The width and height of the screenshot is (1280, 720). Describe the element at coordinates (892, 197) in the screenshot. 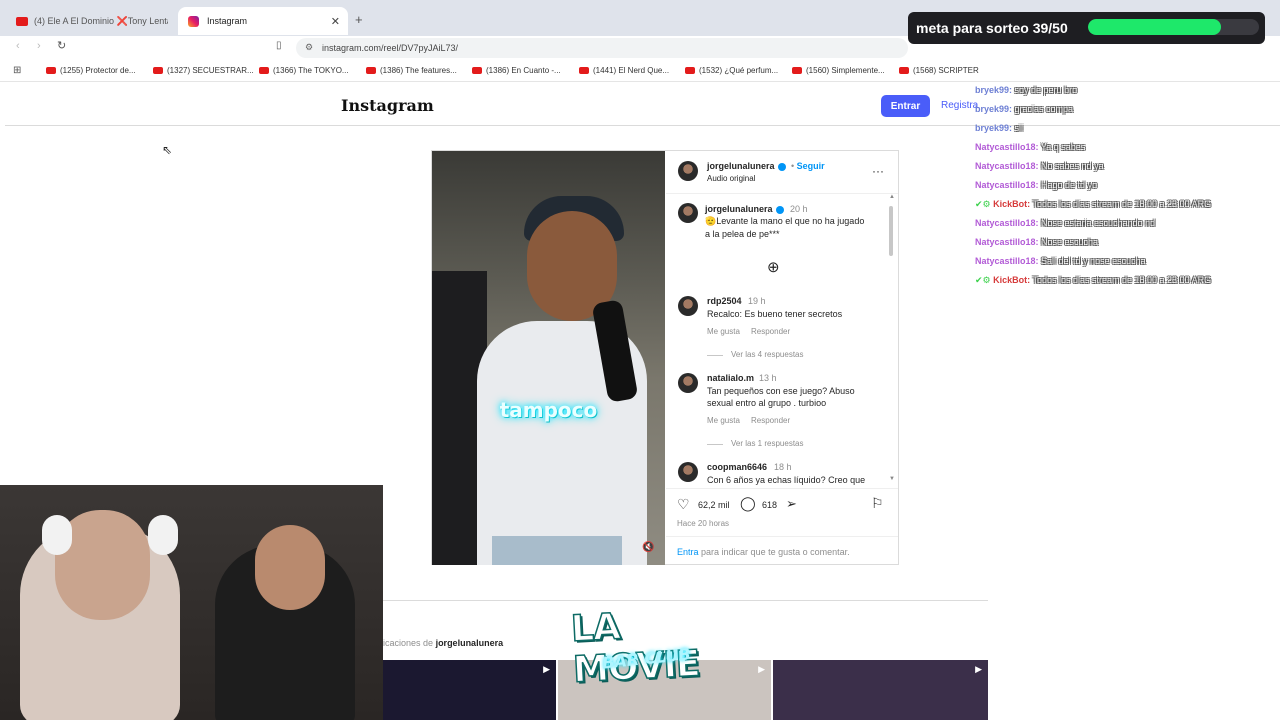

I see `scroll-up-icon: ▲` at that location.